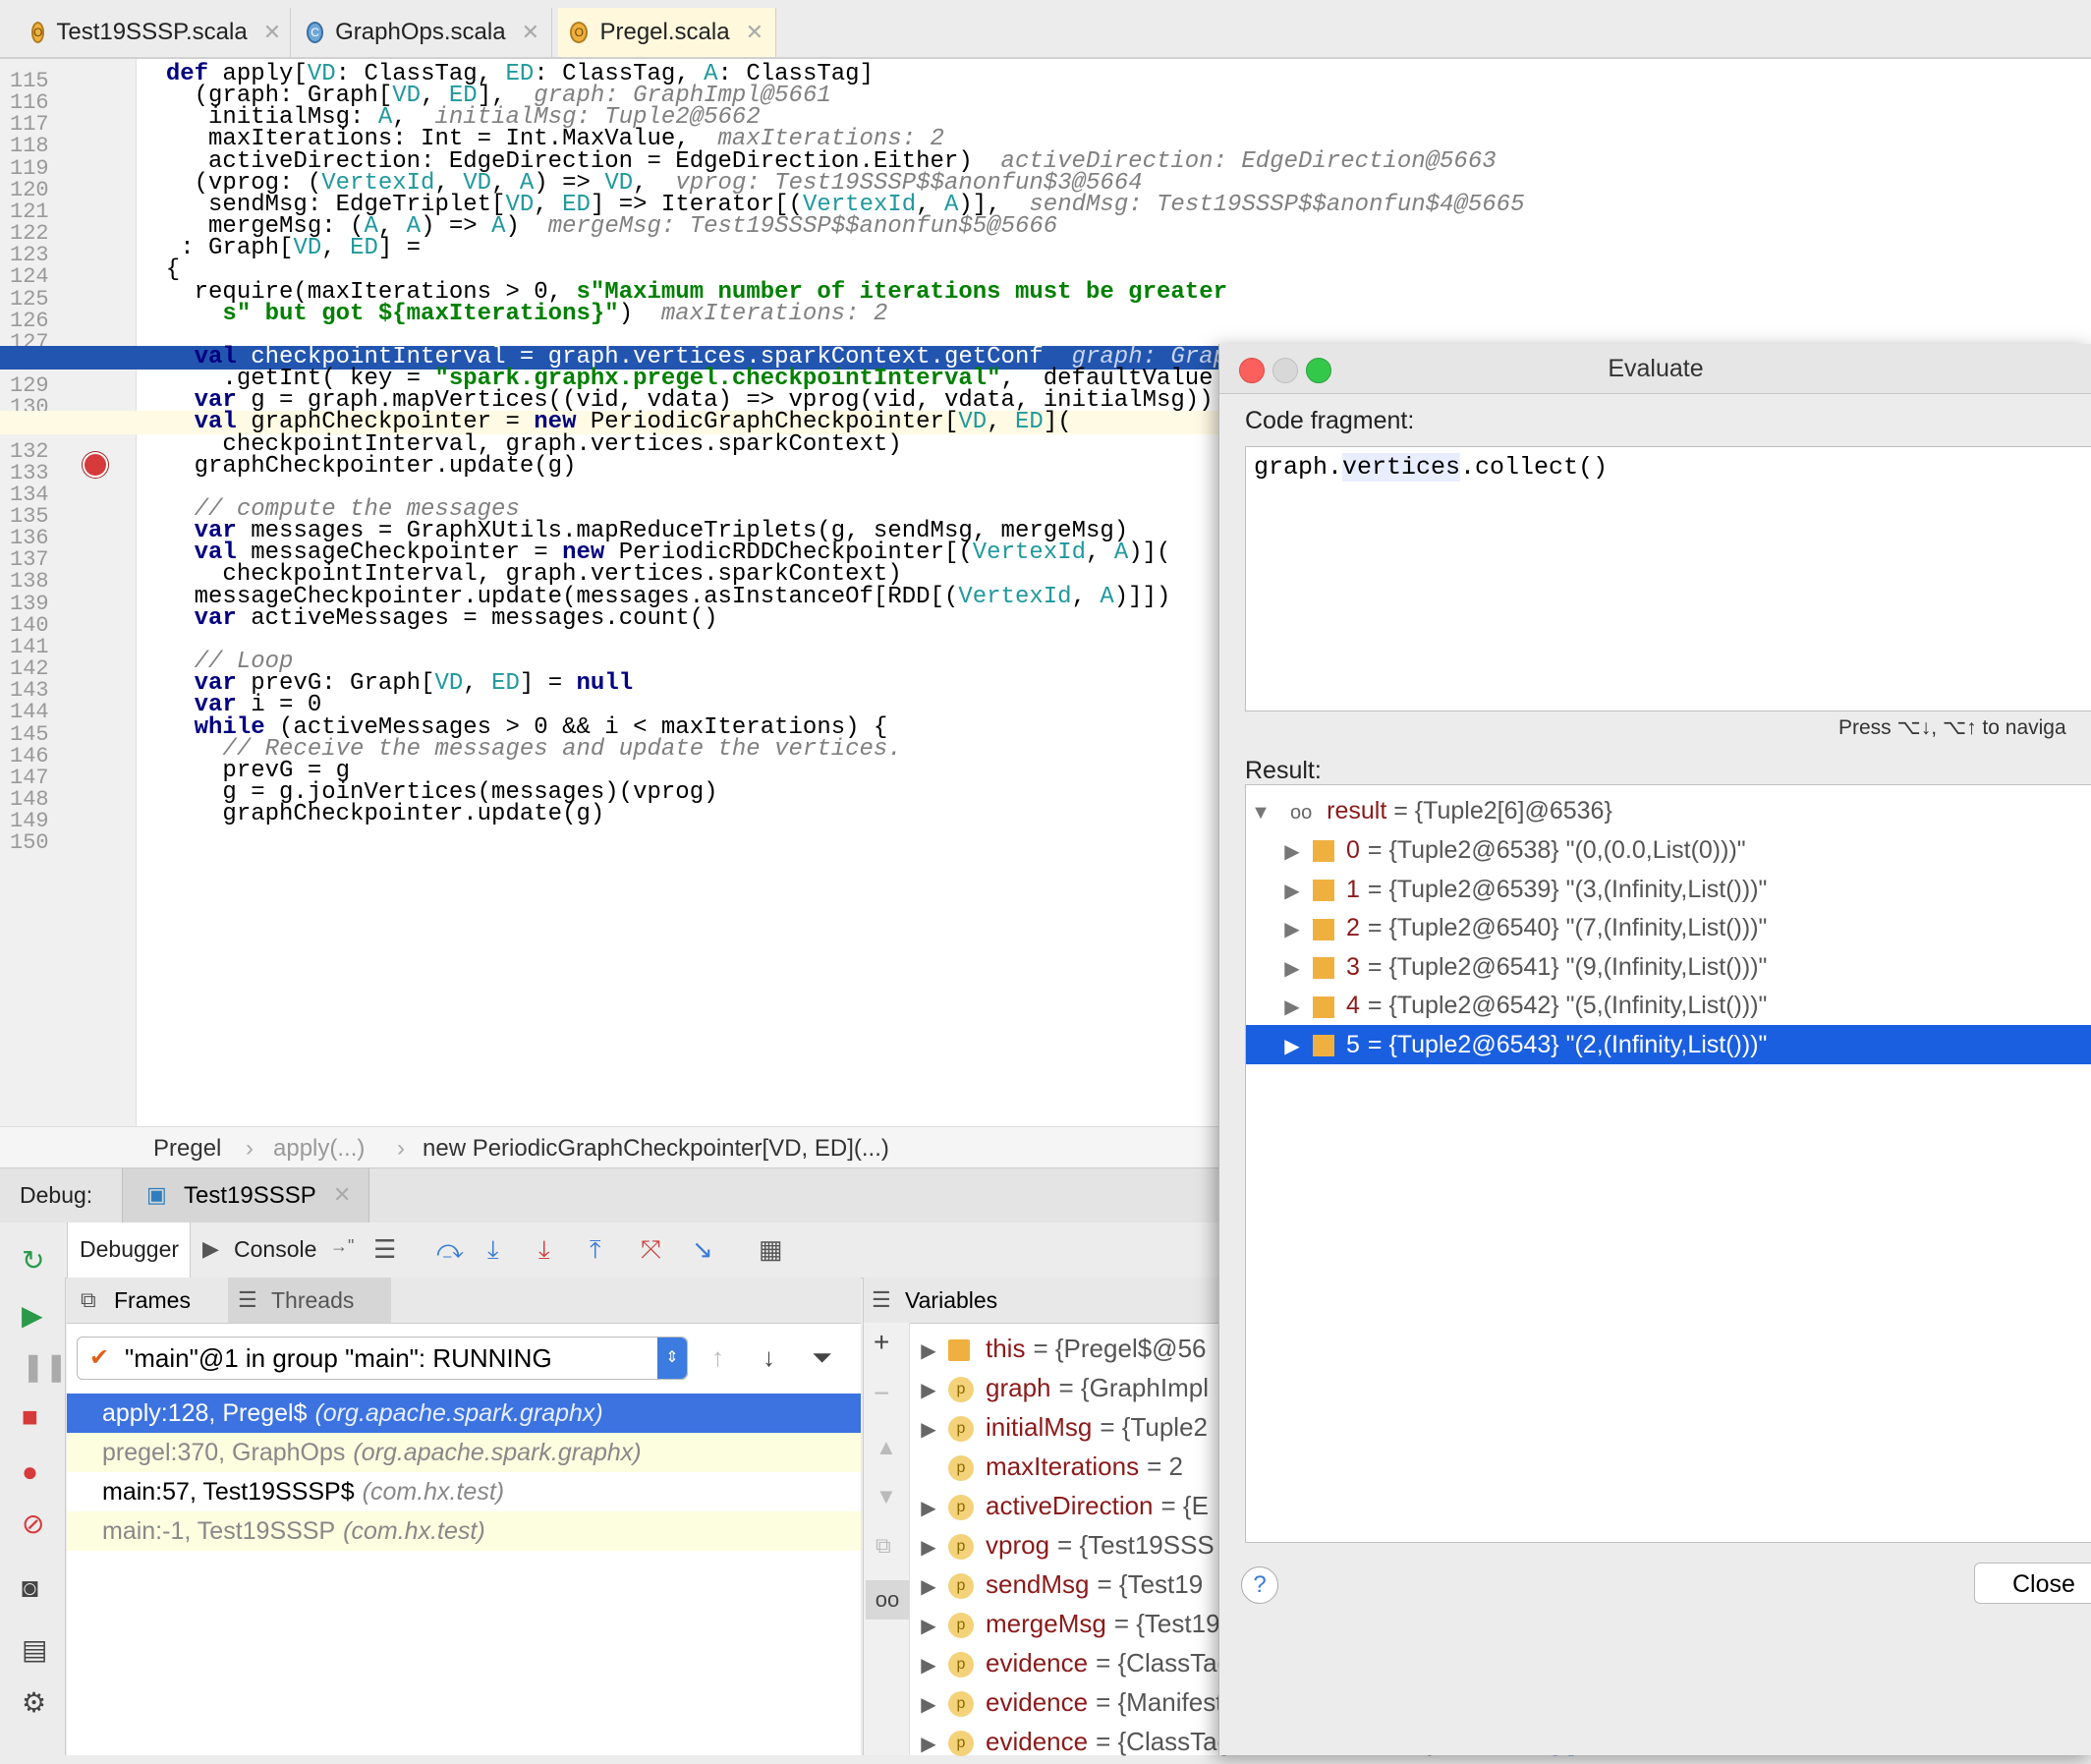  What do you see at coordinates (129, 1250) in the screenshot?
I see `tab-debugger: Debugger` at bounding box center [129, 1250].